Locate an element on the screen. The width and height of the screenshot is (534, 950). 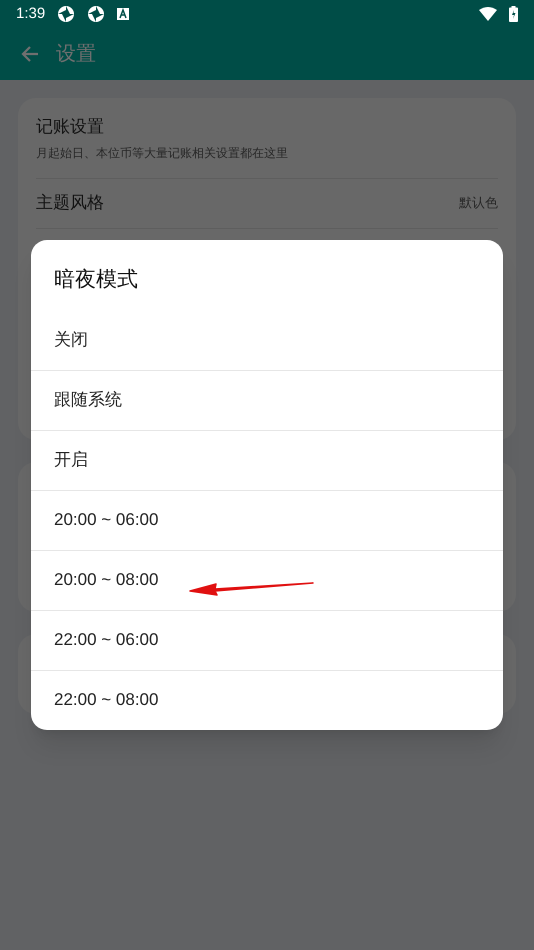
dialog-option: 跟随系统 is located at coordinates (267, 400).